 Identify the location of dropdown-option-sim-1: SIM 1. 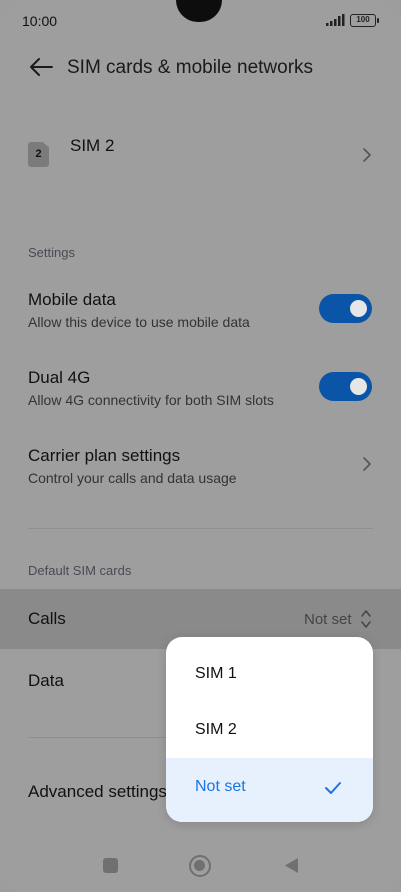
(269, 668).